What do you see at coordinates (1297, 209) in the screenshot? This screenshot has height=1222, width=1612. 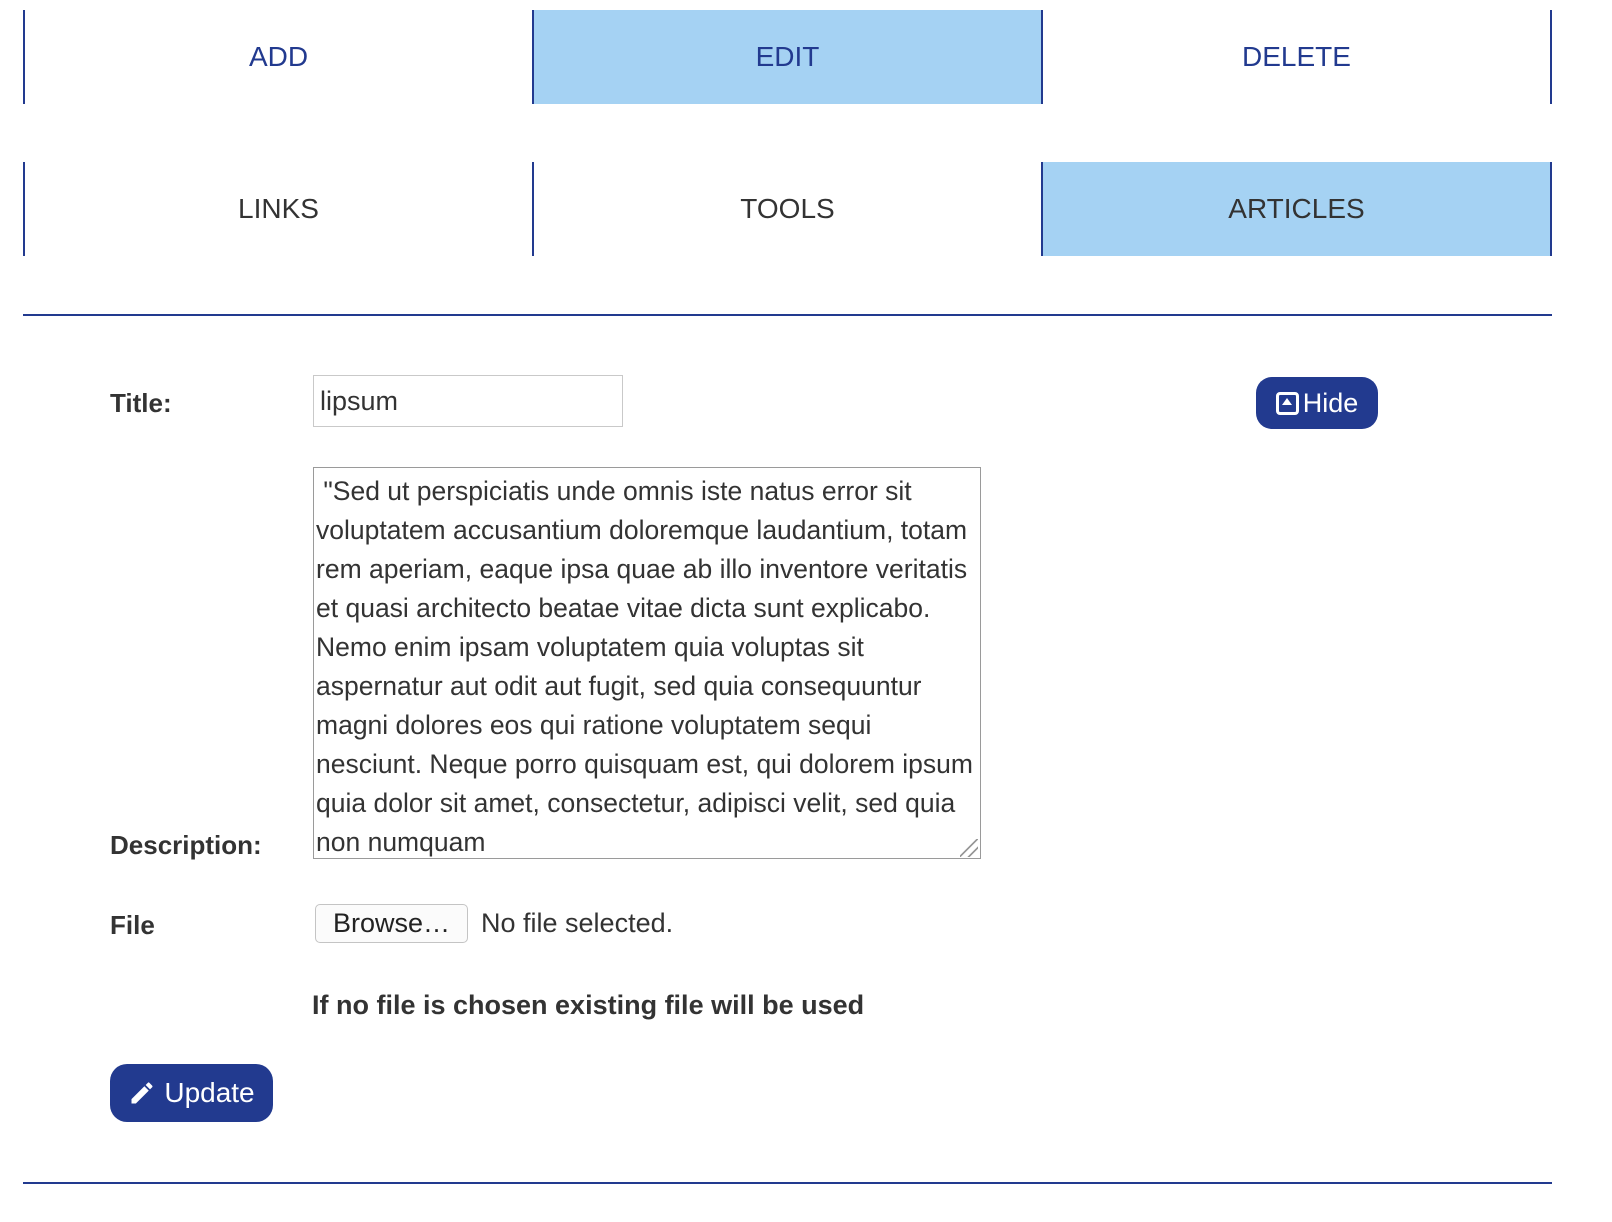 I see `tab-articles: ARTICLES` at bounding box center [1297, 209].